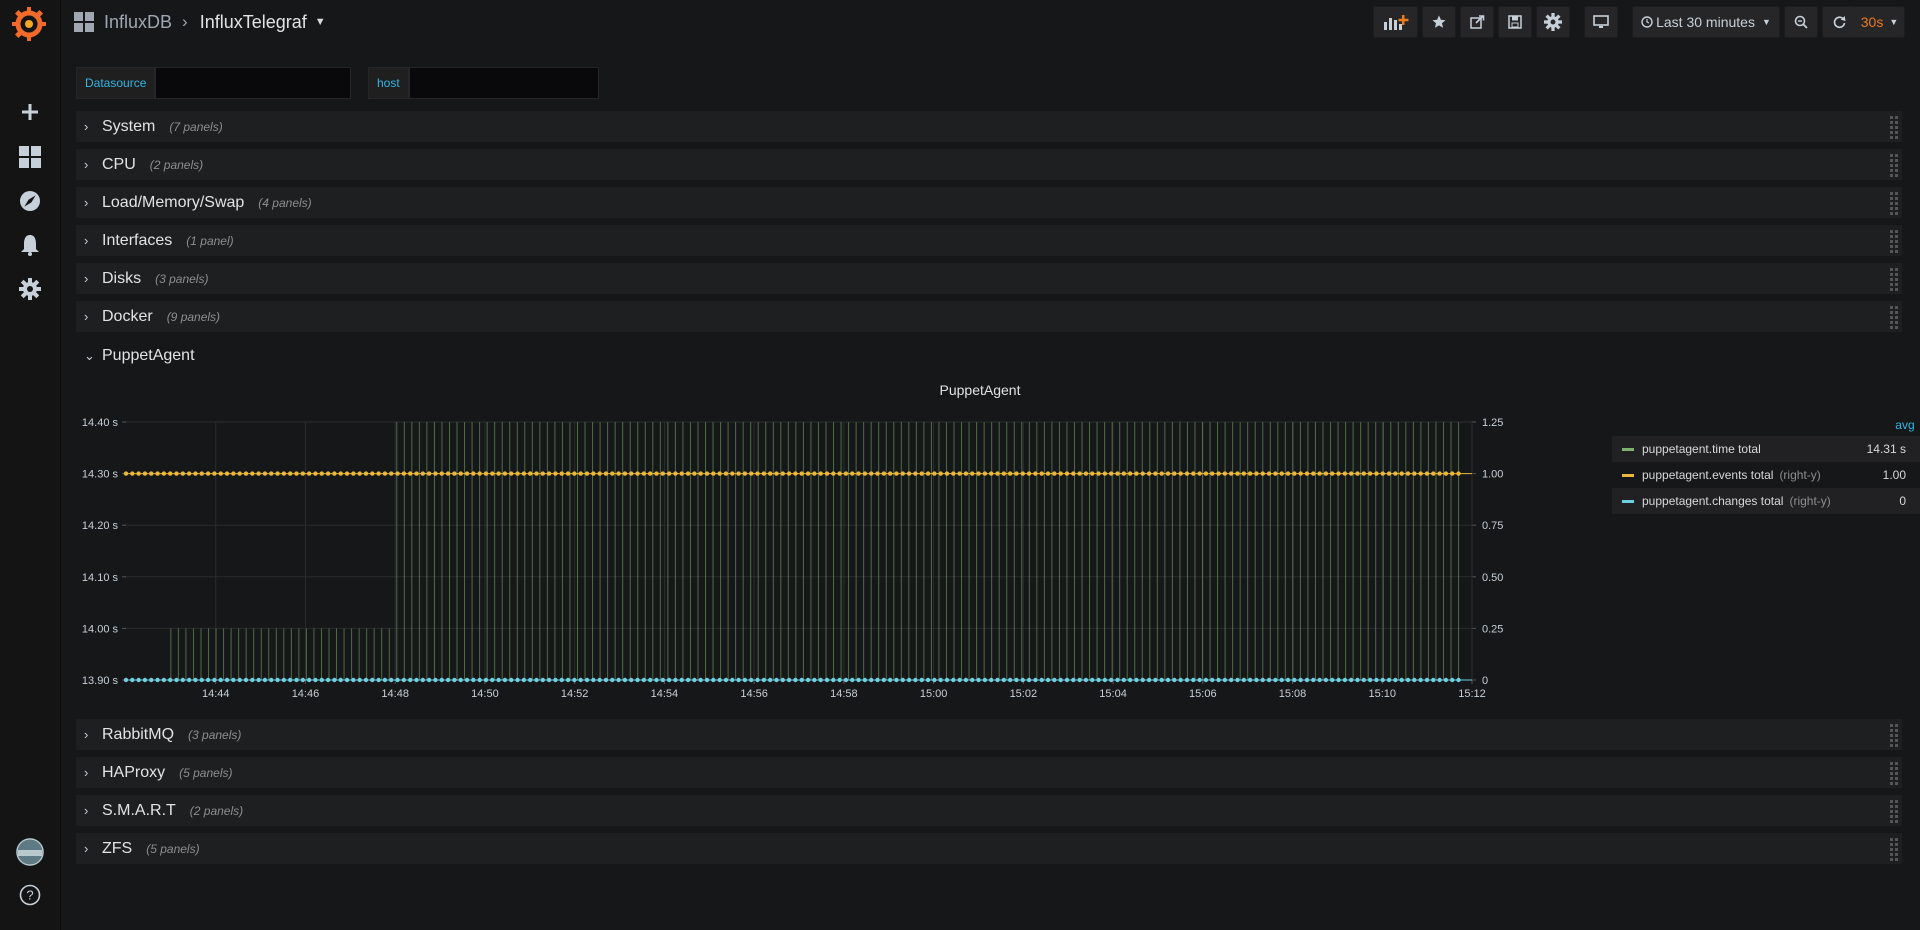  I want to click on user-avatar, so click(30, 852).